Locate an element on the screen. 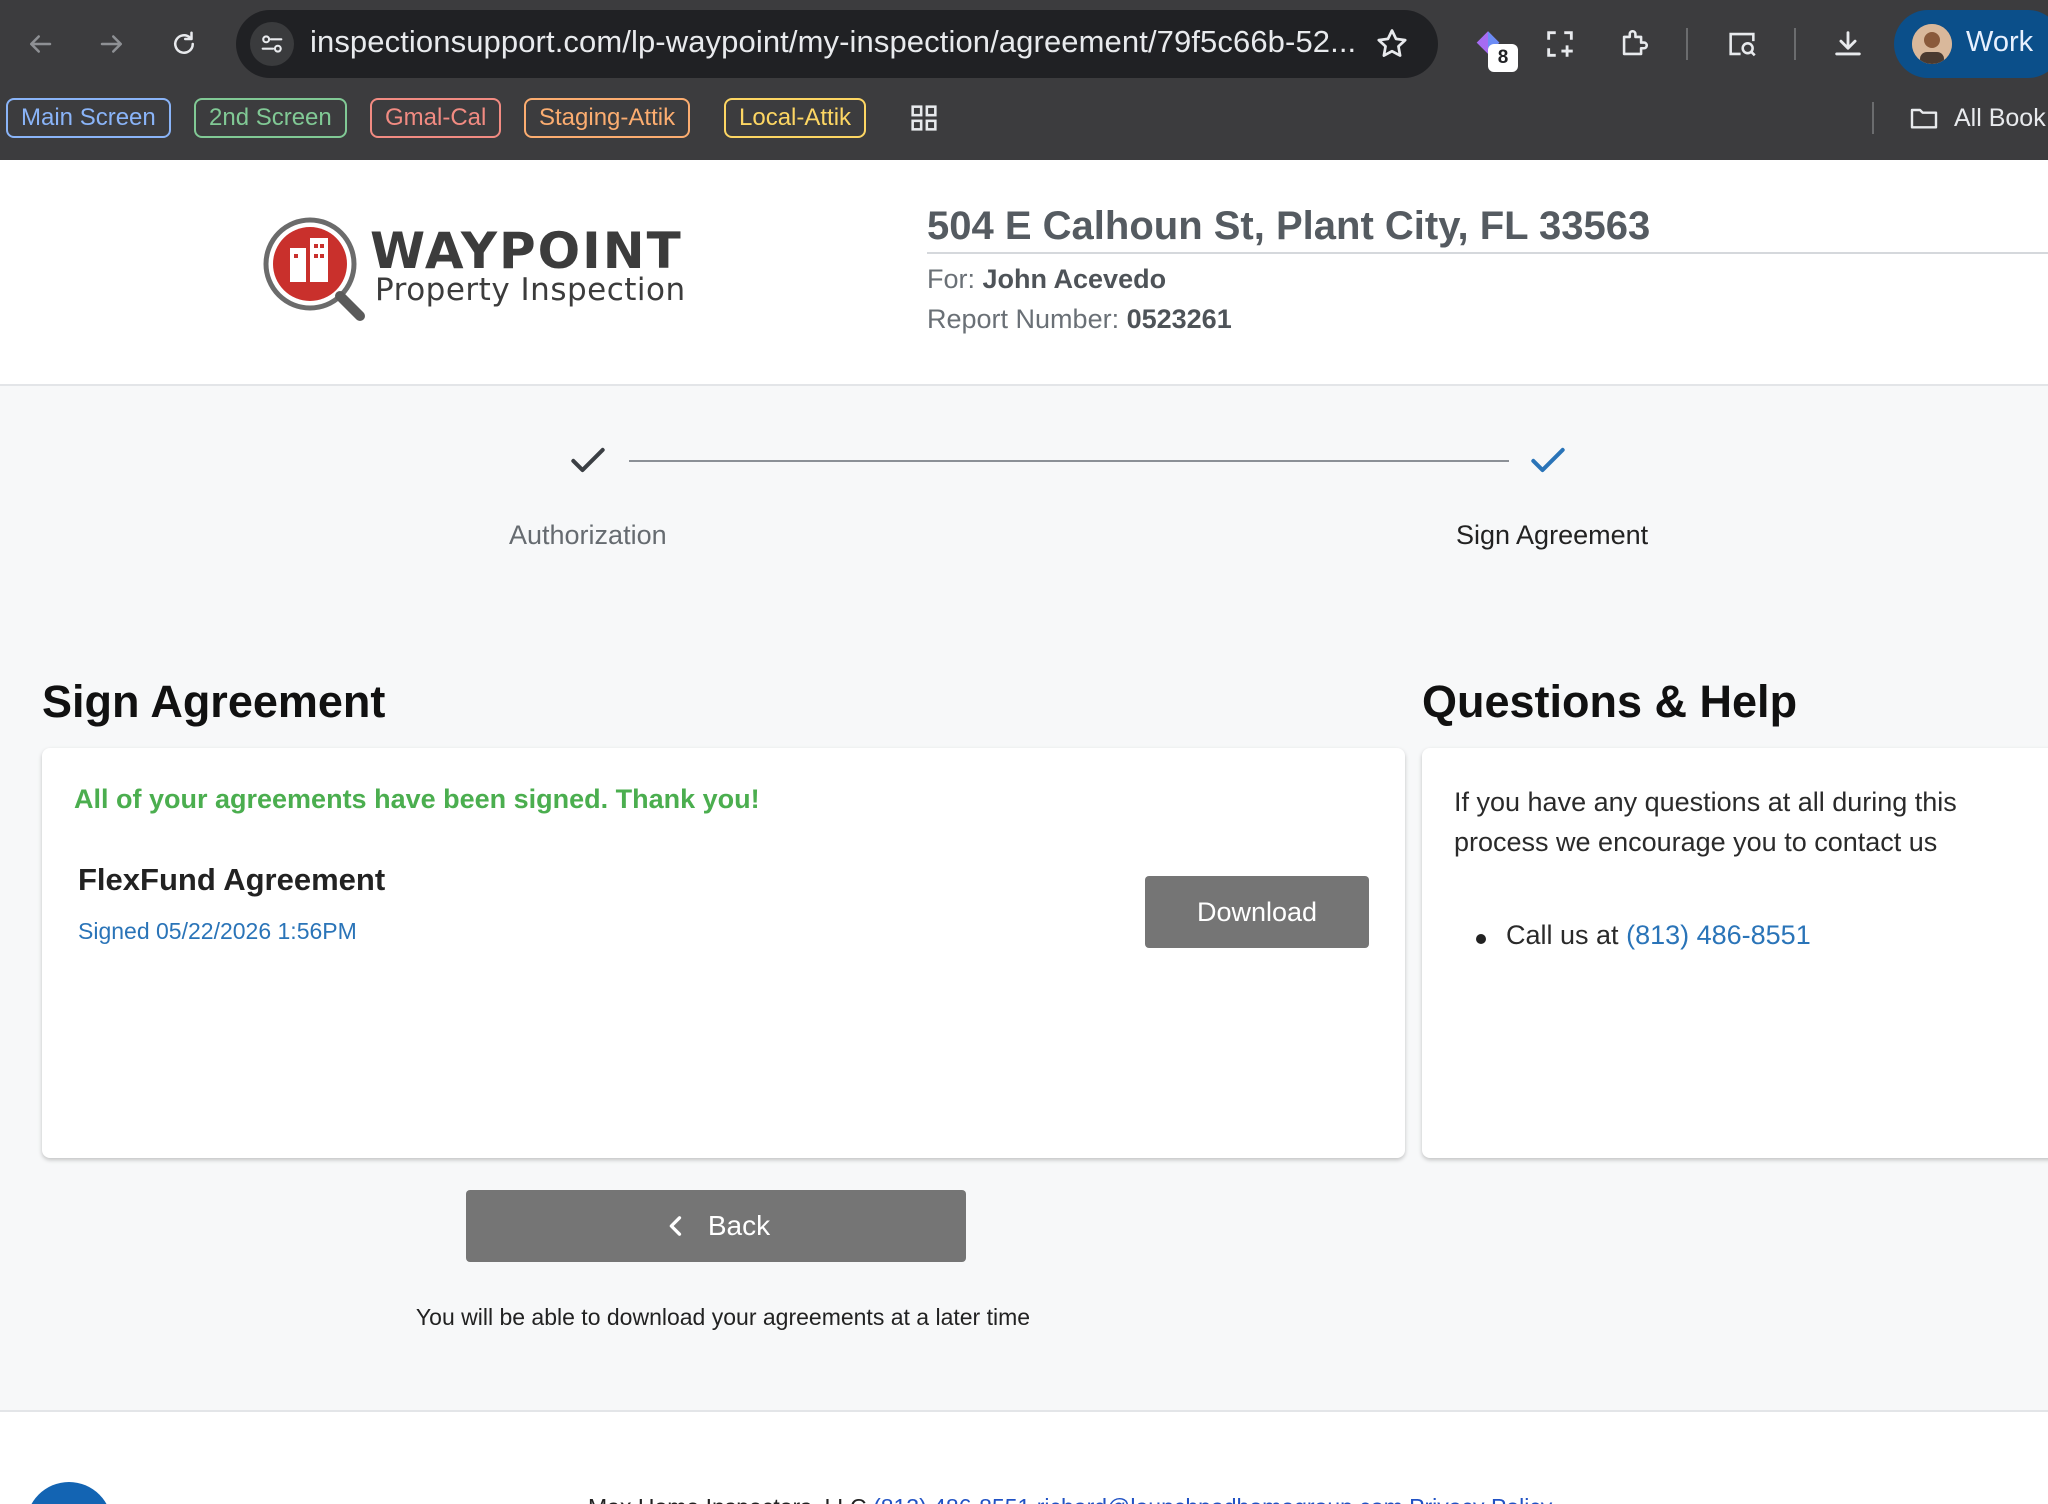  folder-icon is located at coordinates (1924, 118).